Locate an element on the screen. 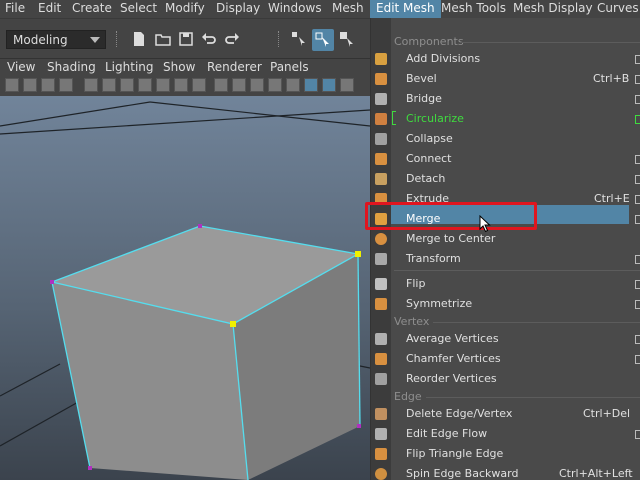  menu-mesh: Mesh is located at coordinates (348, 9).